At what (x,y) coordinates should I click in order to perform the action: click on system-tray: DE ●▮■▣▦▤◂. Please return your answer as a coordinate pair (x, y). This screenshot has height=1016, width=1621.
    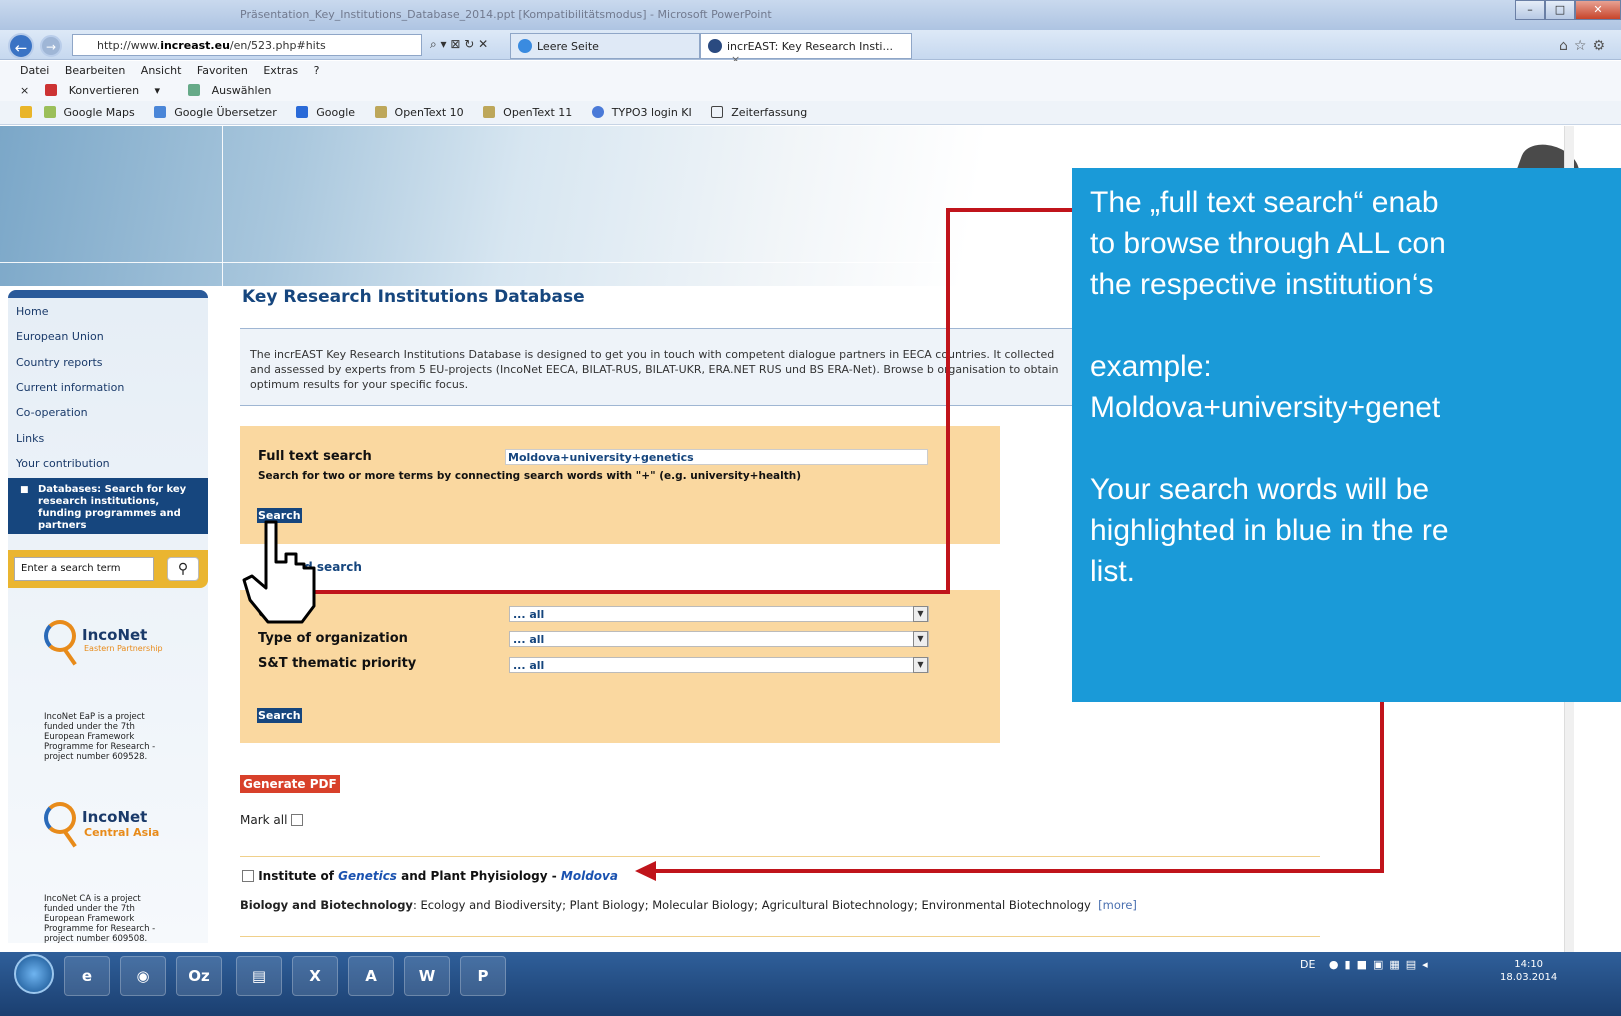
    Looking at the image, I should click on (1367, 964).